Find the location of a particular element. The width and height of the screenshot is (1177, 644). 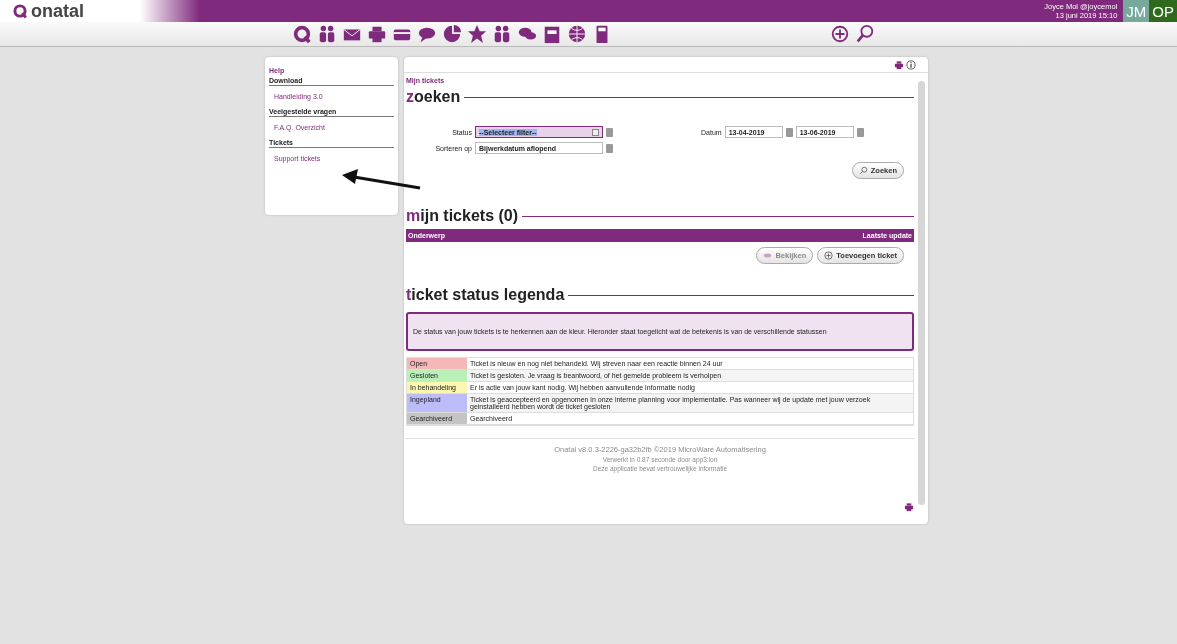

section-heading: ticket status legenda is located at coordinates (485, 295).